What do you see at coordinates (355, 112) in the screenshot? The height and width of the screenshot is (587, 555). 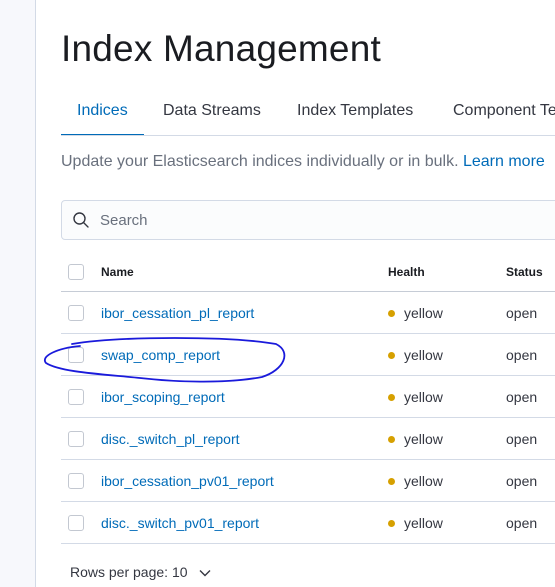 I see `tab-index-templates: Index Templates` at bounding box center [355, 112].